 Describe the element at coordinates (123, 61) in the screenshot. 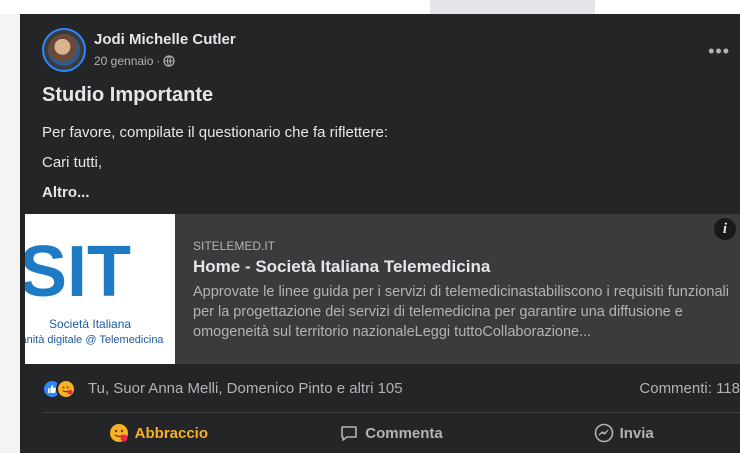

I see `post-date: 20 gennaio` at that location.